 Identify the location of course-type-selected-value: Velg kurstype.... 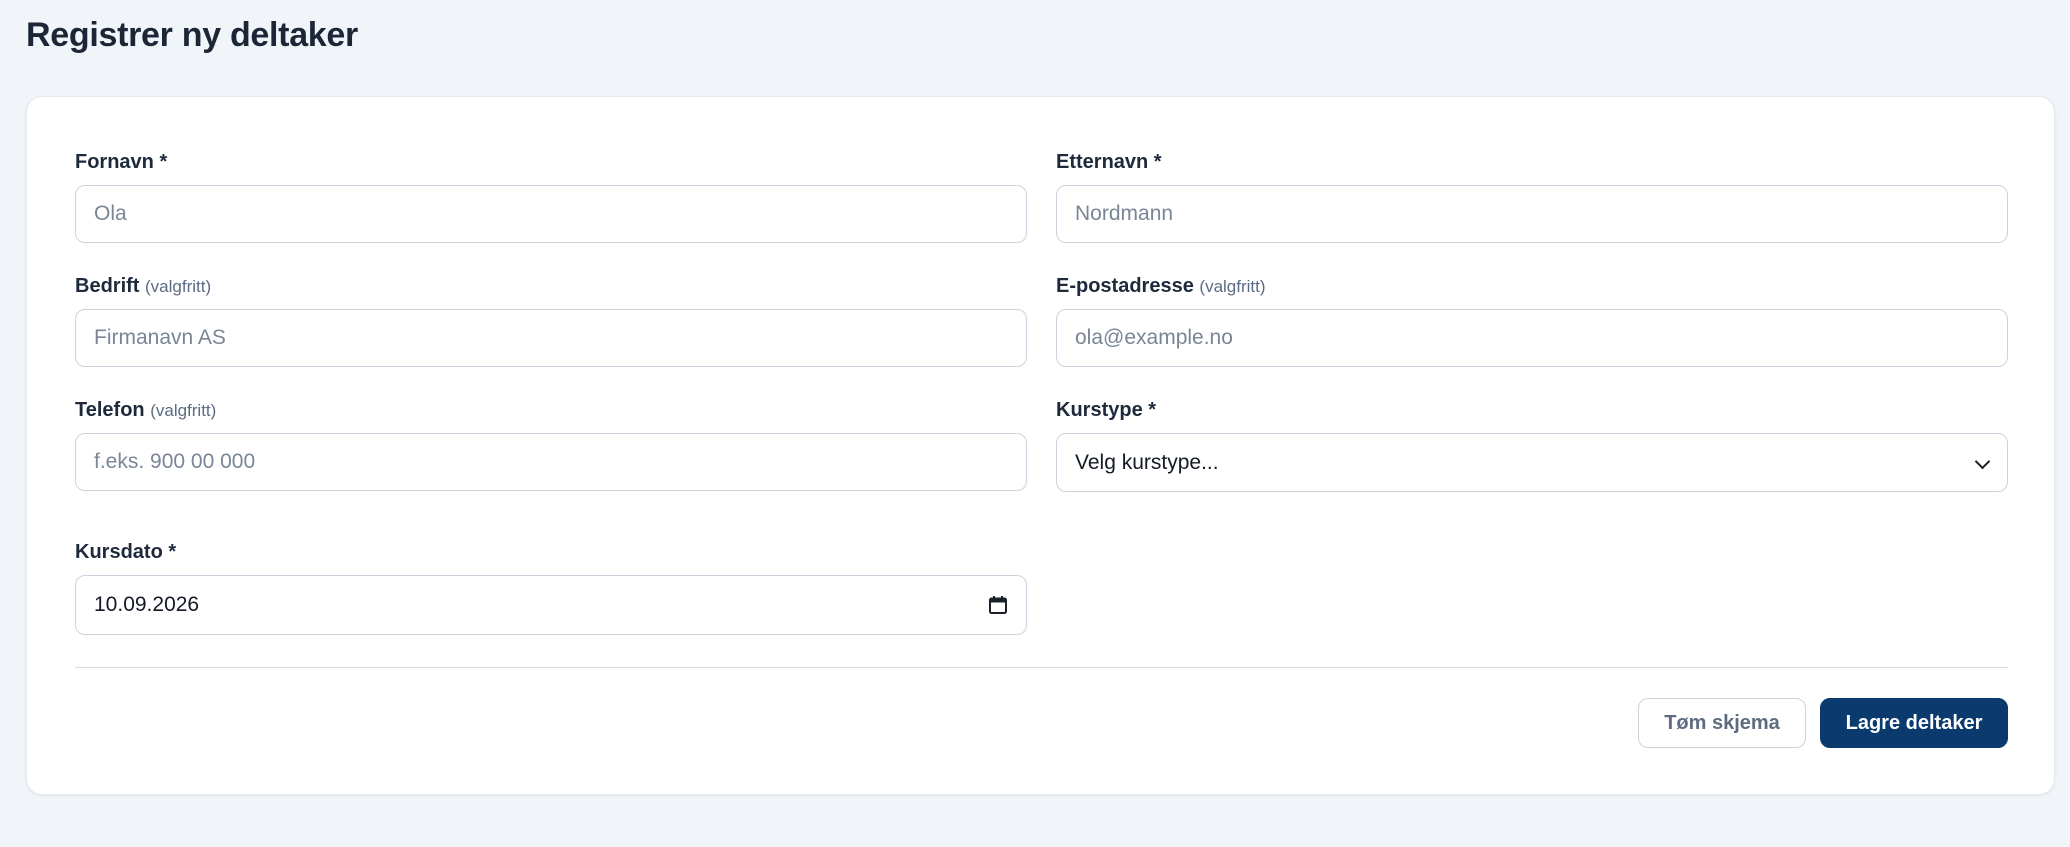
(1147, 462).